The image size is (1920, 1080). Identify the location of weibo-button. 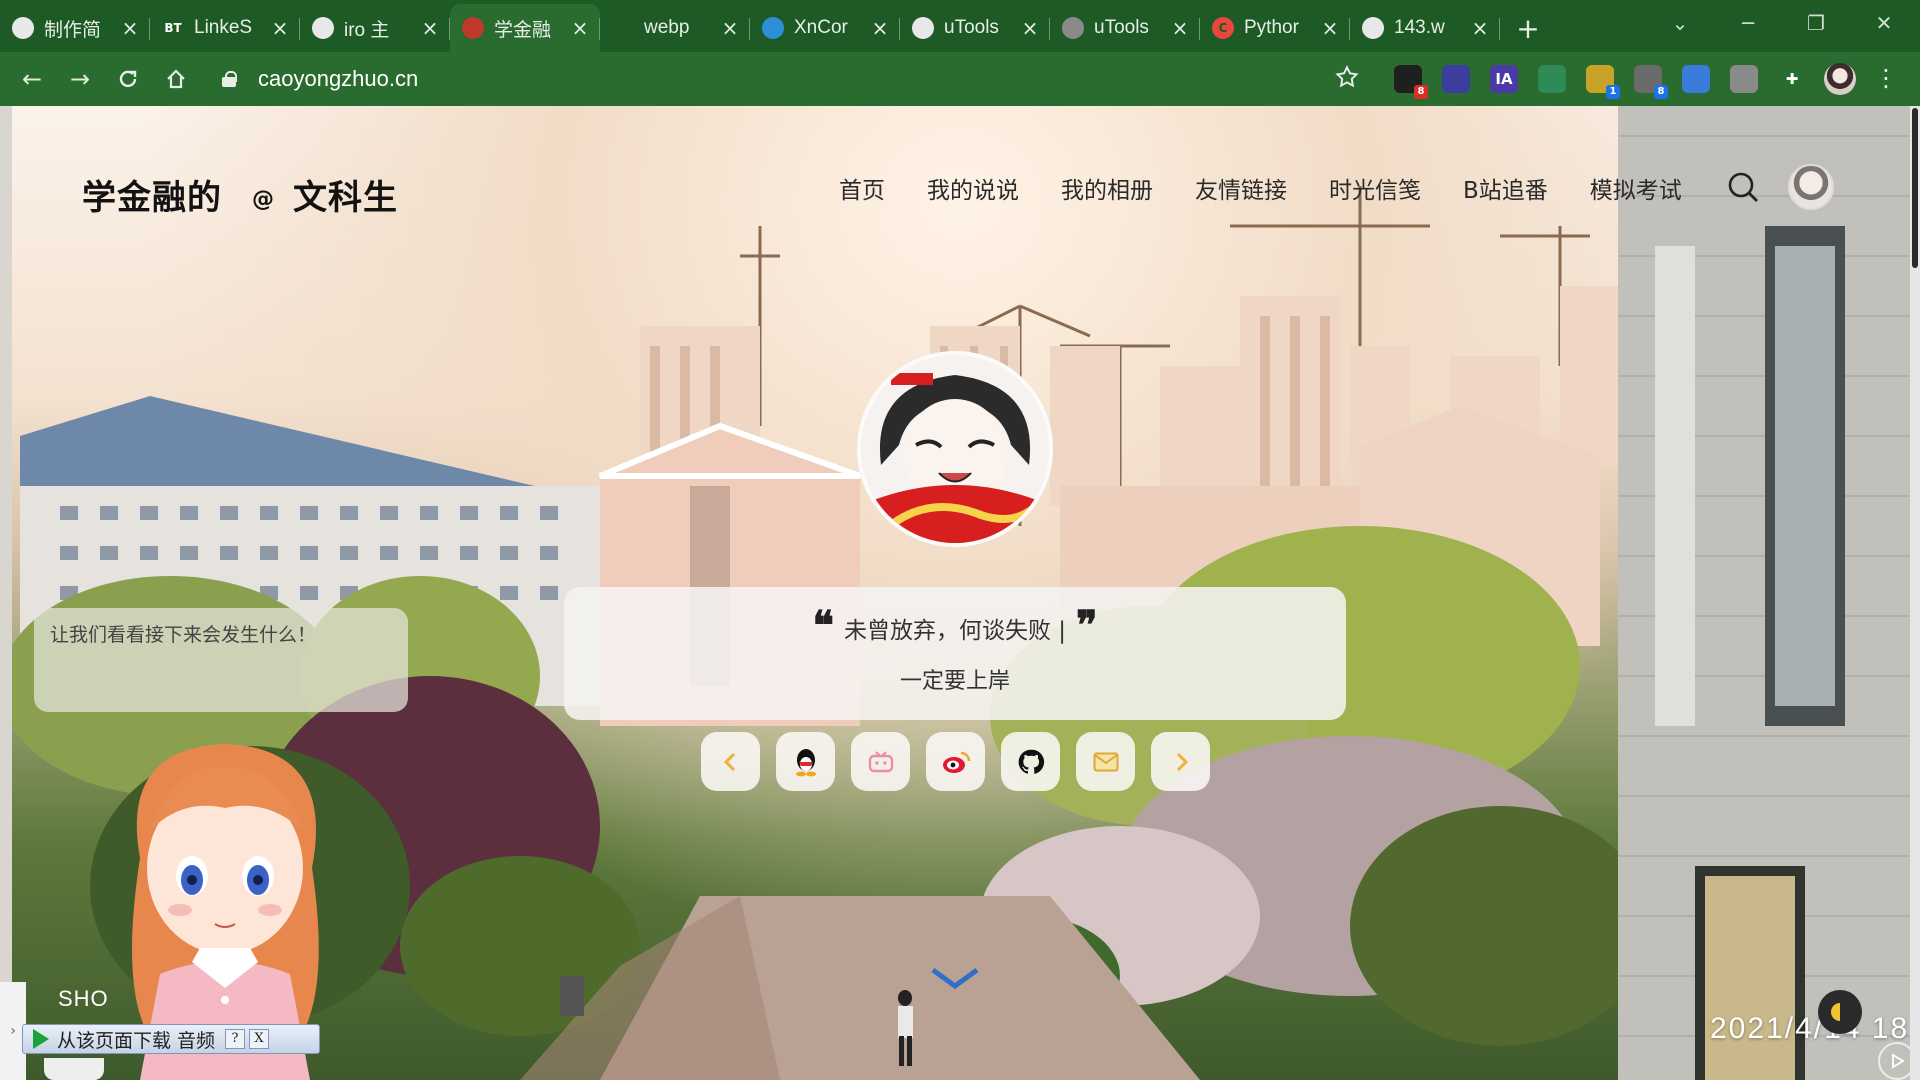
(955, 761).